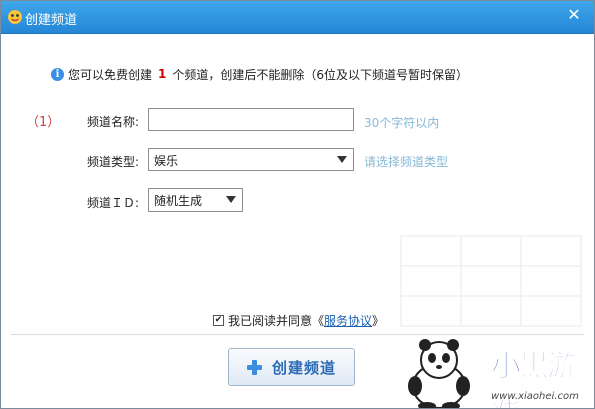  I want to click on channel-name-hint: 30个字符以内, so click(402, 123).